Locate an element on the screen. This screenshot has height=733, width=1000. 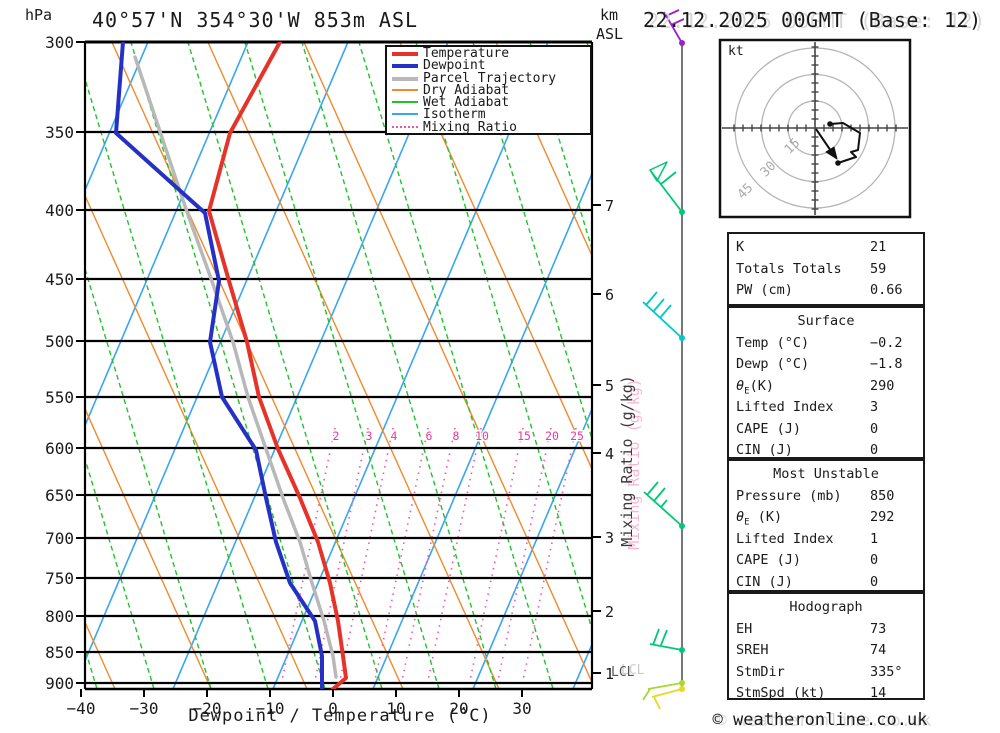
table-row-value: 335° is located at coordinates (886, 671).